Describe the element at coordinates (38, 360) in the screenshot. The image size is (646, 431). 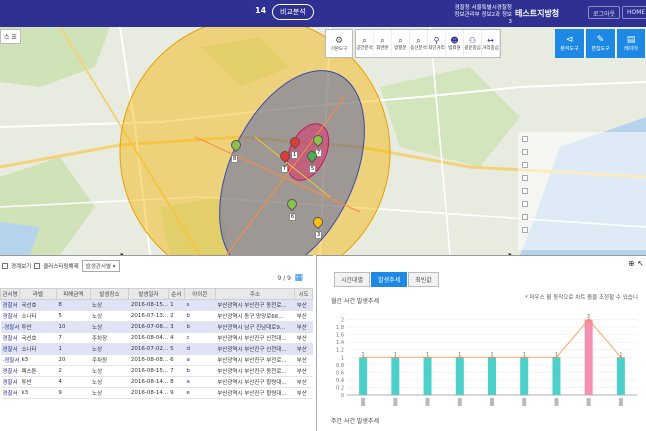
I see `table-cell: k3` at that location.